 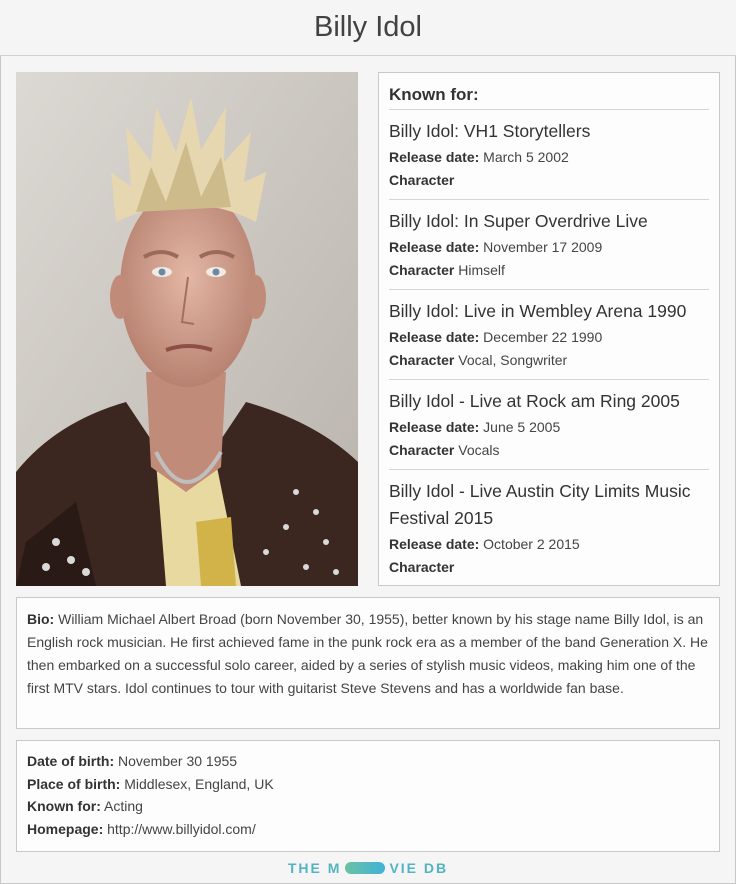 What do you see at coordinates (368, 761) in the screenshot?
I see `date-of-birth-row: Date of birth: November 30 1955` at bounding box center [368, 761].